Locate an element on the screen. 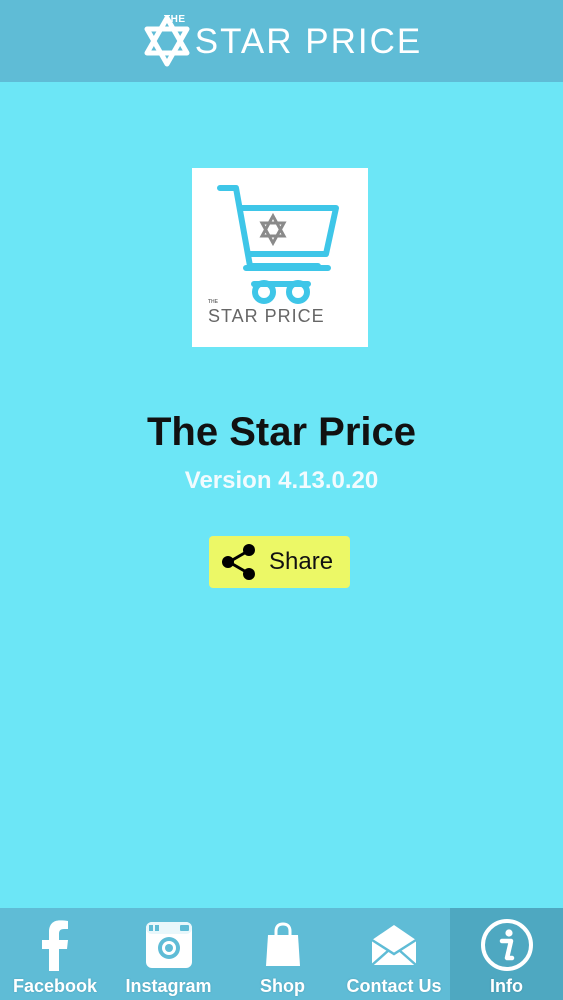 The image size is (563, 1000). instagram-icon is located at coordinates (168, 945).